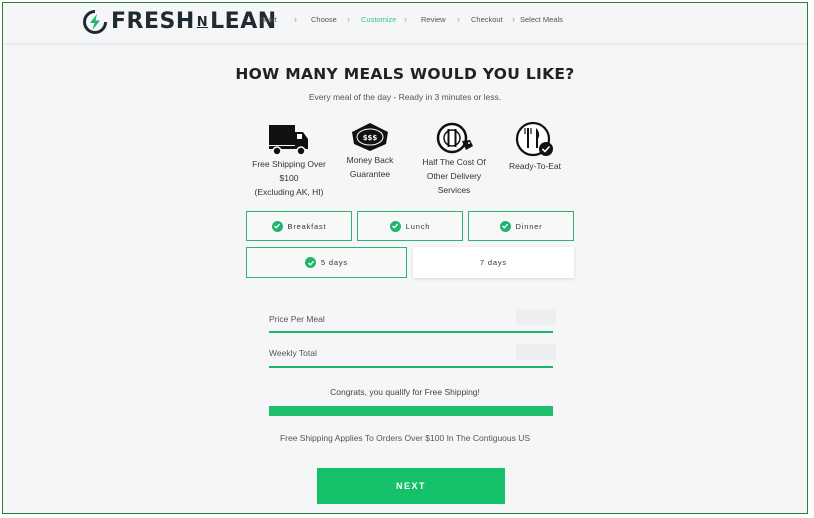 Image resolution: width=814 pixels, height=518 pixels. What do you see at coordinates (454, 138) in the screenshot?
I see `plate-price-tag-icon` at bounding box center [454, 138].